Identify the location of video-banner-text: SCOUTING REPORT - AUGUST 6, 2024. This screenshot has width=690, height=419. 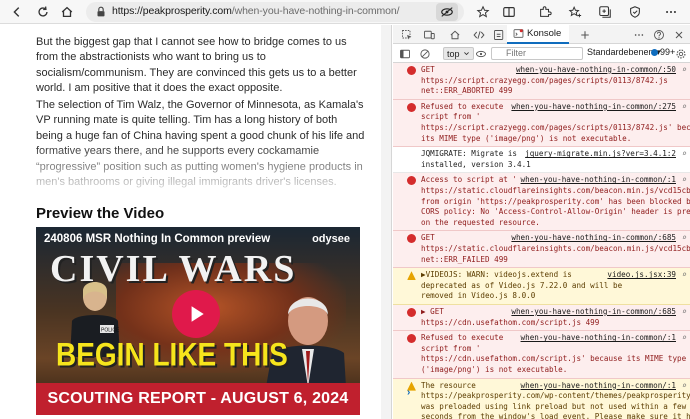
(198, 398).